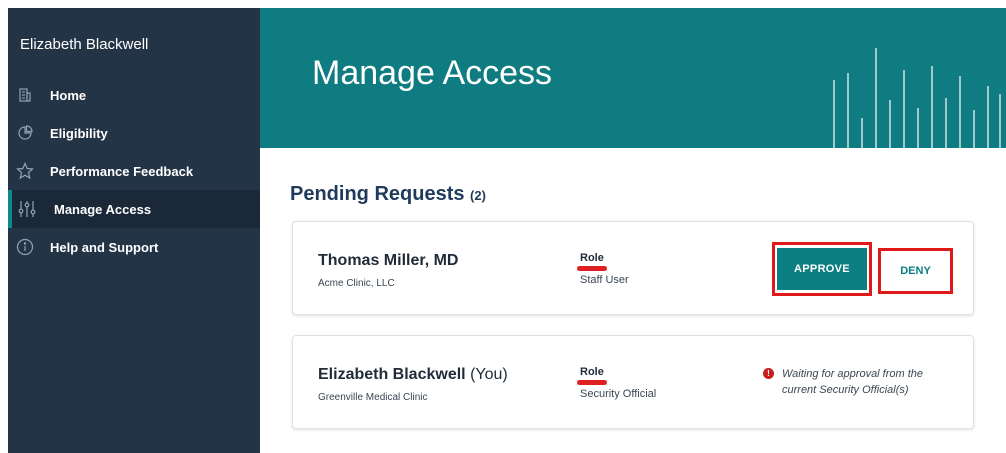 This screenshot has width=1006, height=453. I want to click on requester-organization: Greenville Medical Clinic, so click(373, 397).